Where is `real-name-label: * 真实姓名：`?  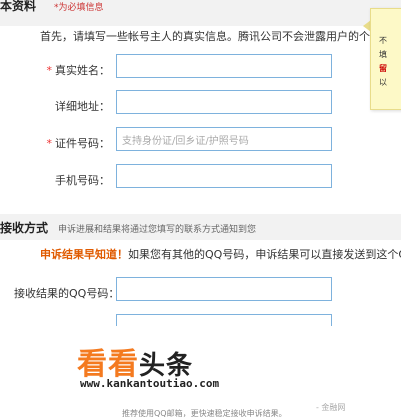 real-name-label: * 真实姓名： is located at coordinates (79, 70).